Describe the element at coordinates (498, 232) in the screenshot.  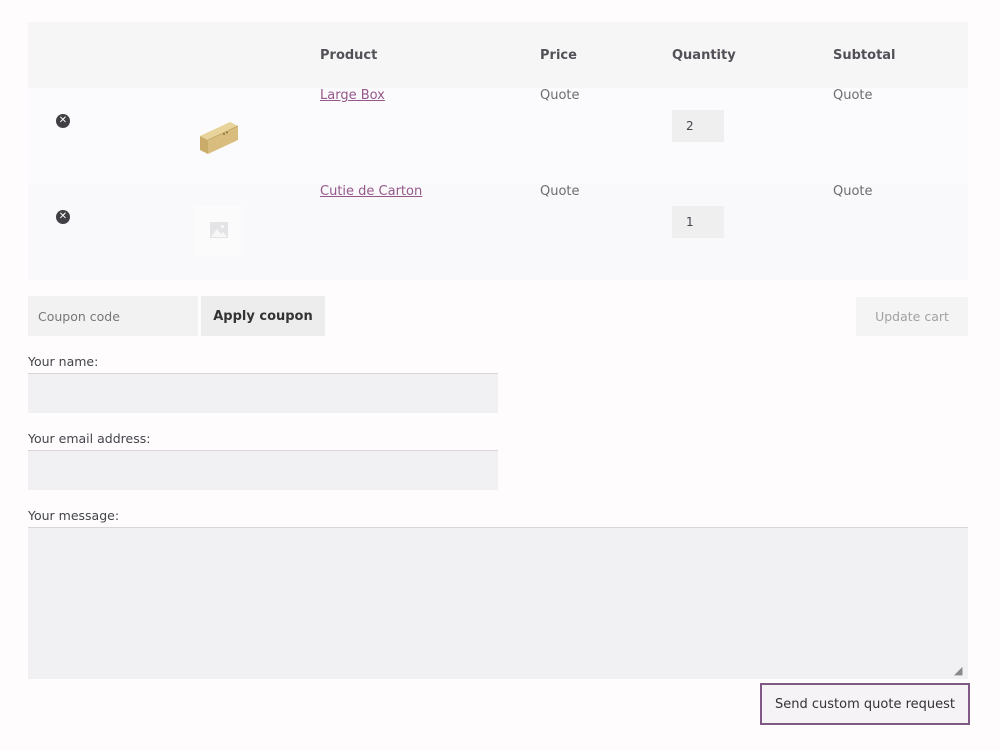
I see `table-row: ✕ Cutie de Carton Quote Quote` at that location.